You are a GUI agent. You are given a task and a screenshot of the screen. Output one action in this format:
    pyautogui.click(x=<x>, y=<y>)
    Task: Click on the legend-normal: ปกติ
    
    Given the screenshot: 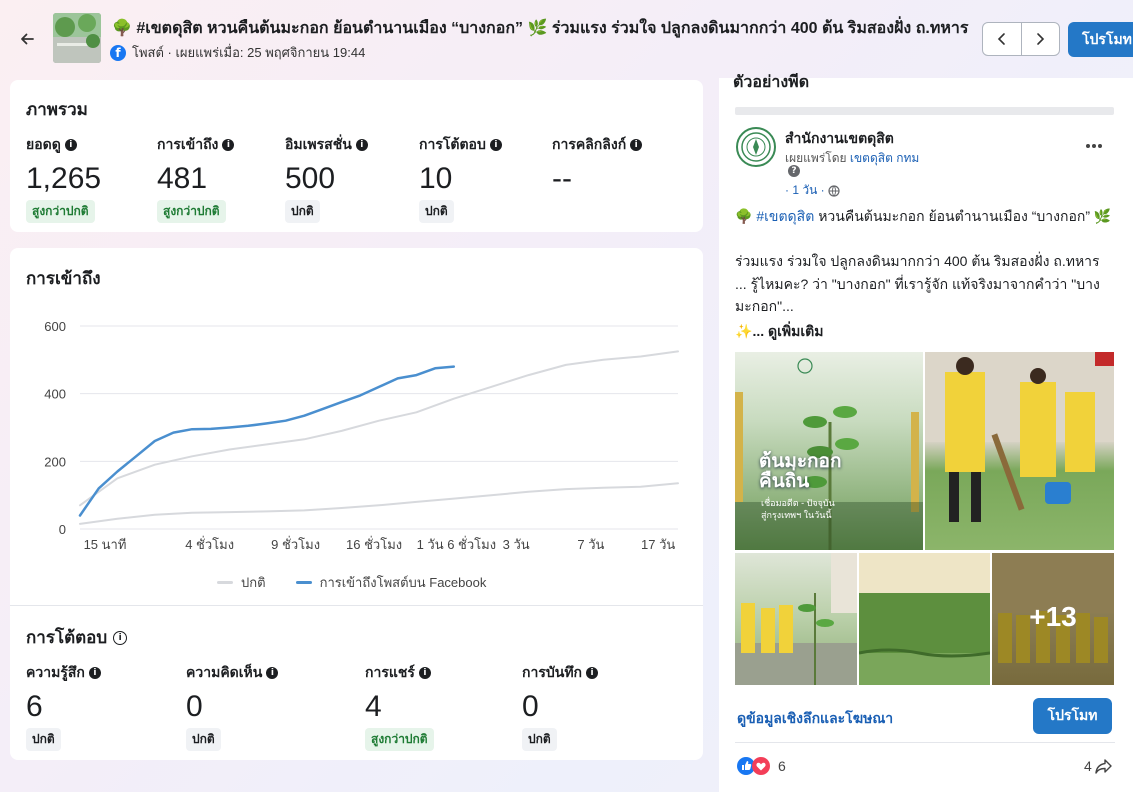 What is the action you would take?
    pyautogui.click(x=241, y=582)
    